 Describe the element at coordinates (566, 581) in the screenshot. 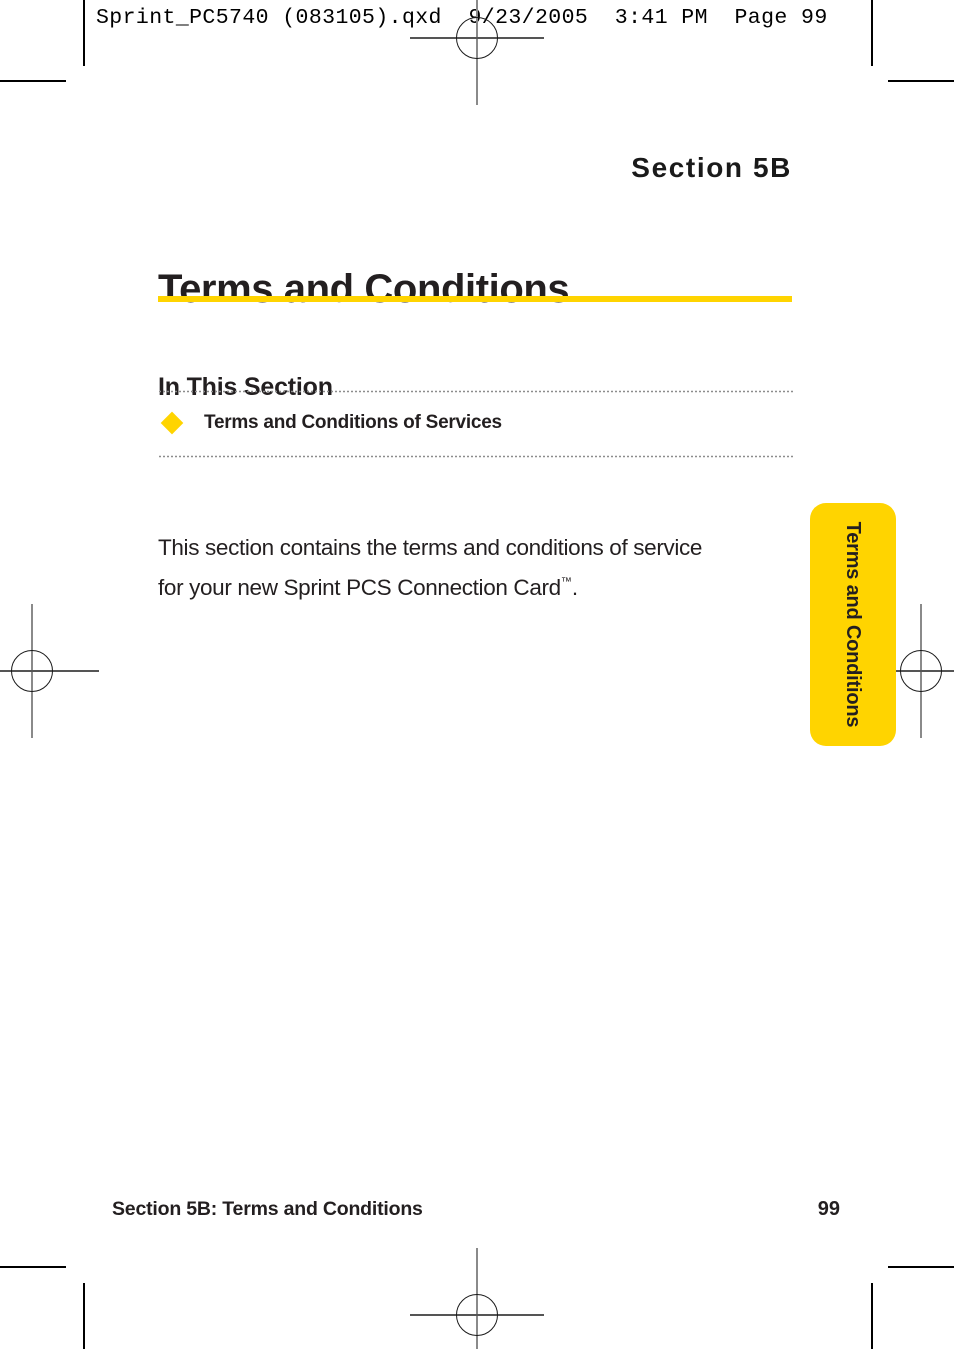

I see `trademark-symbol: ™` at that location.